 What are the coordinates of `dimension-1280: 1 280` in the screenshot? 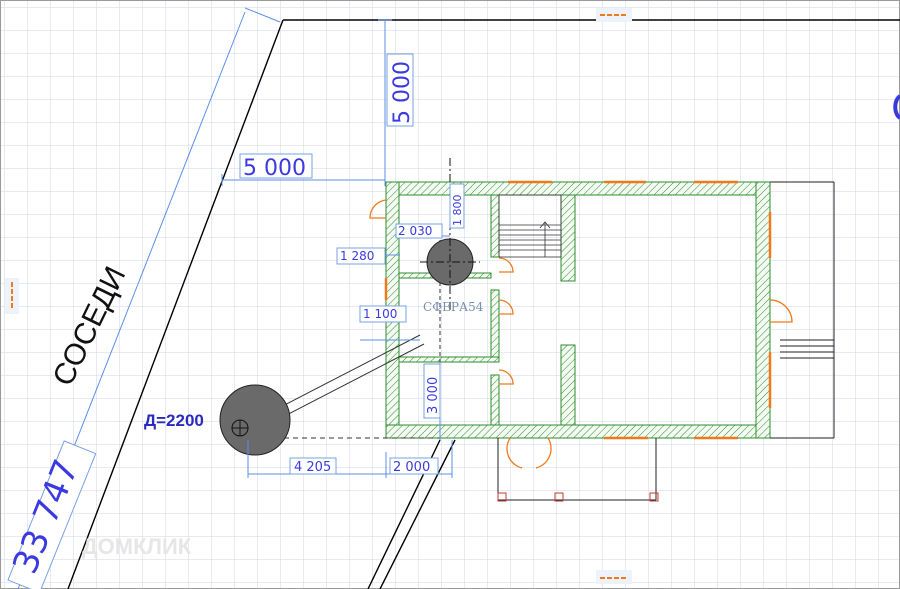 It's located at (361, 256).